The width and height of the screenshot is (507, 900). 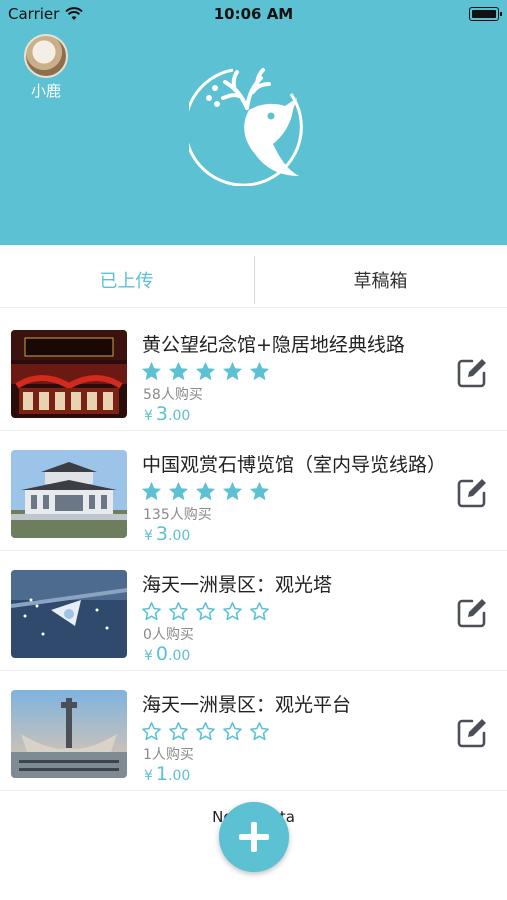 I want to click on tab-uploaded: 已上传, so click(x=126, y=282).